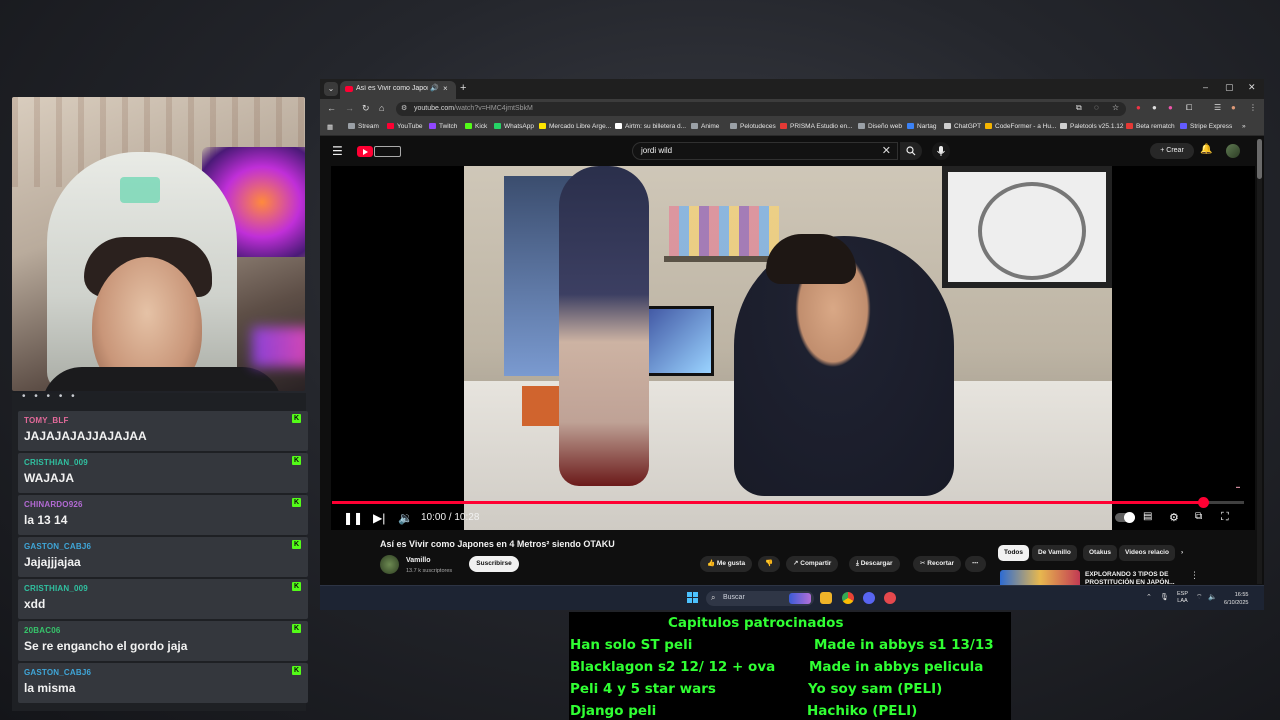 The image size is (1280, 720). I want to click on close-window-button: ✕, so click(1252, 87).